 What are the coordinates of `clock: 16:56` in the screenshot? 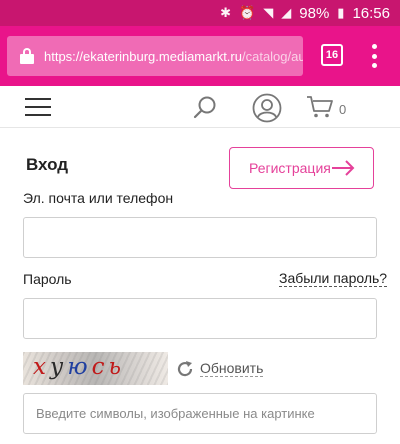 It's located at (371, 13).